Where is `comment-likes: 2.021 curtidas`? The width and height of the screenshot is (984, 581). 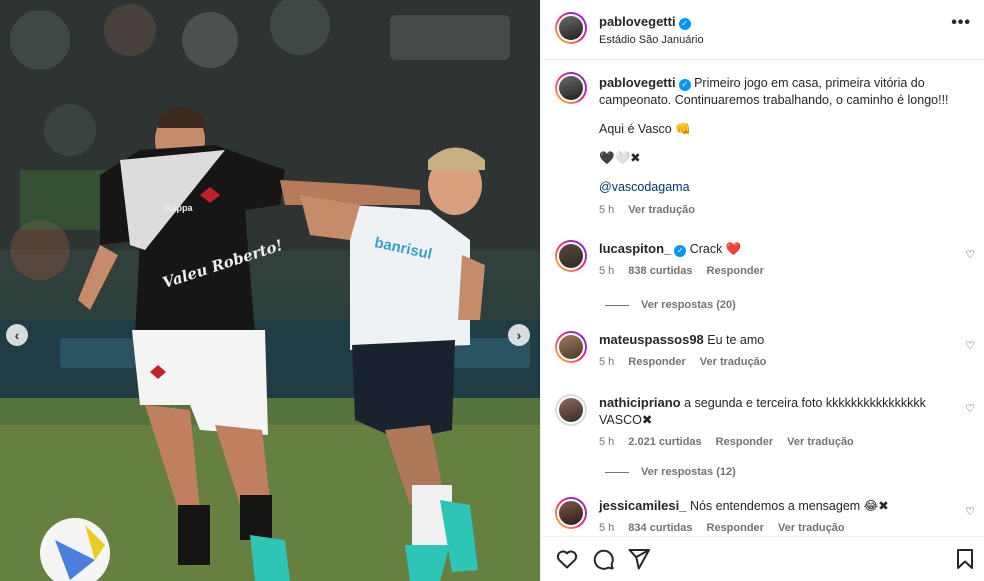 comment-likes: 2.021 curtidas is located at coordinates (664, 442).